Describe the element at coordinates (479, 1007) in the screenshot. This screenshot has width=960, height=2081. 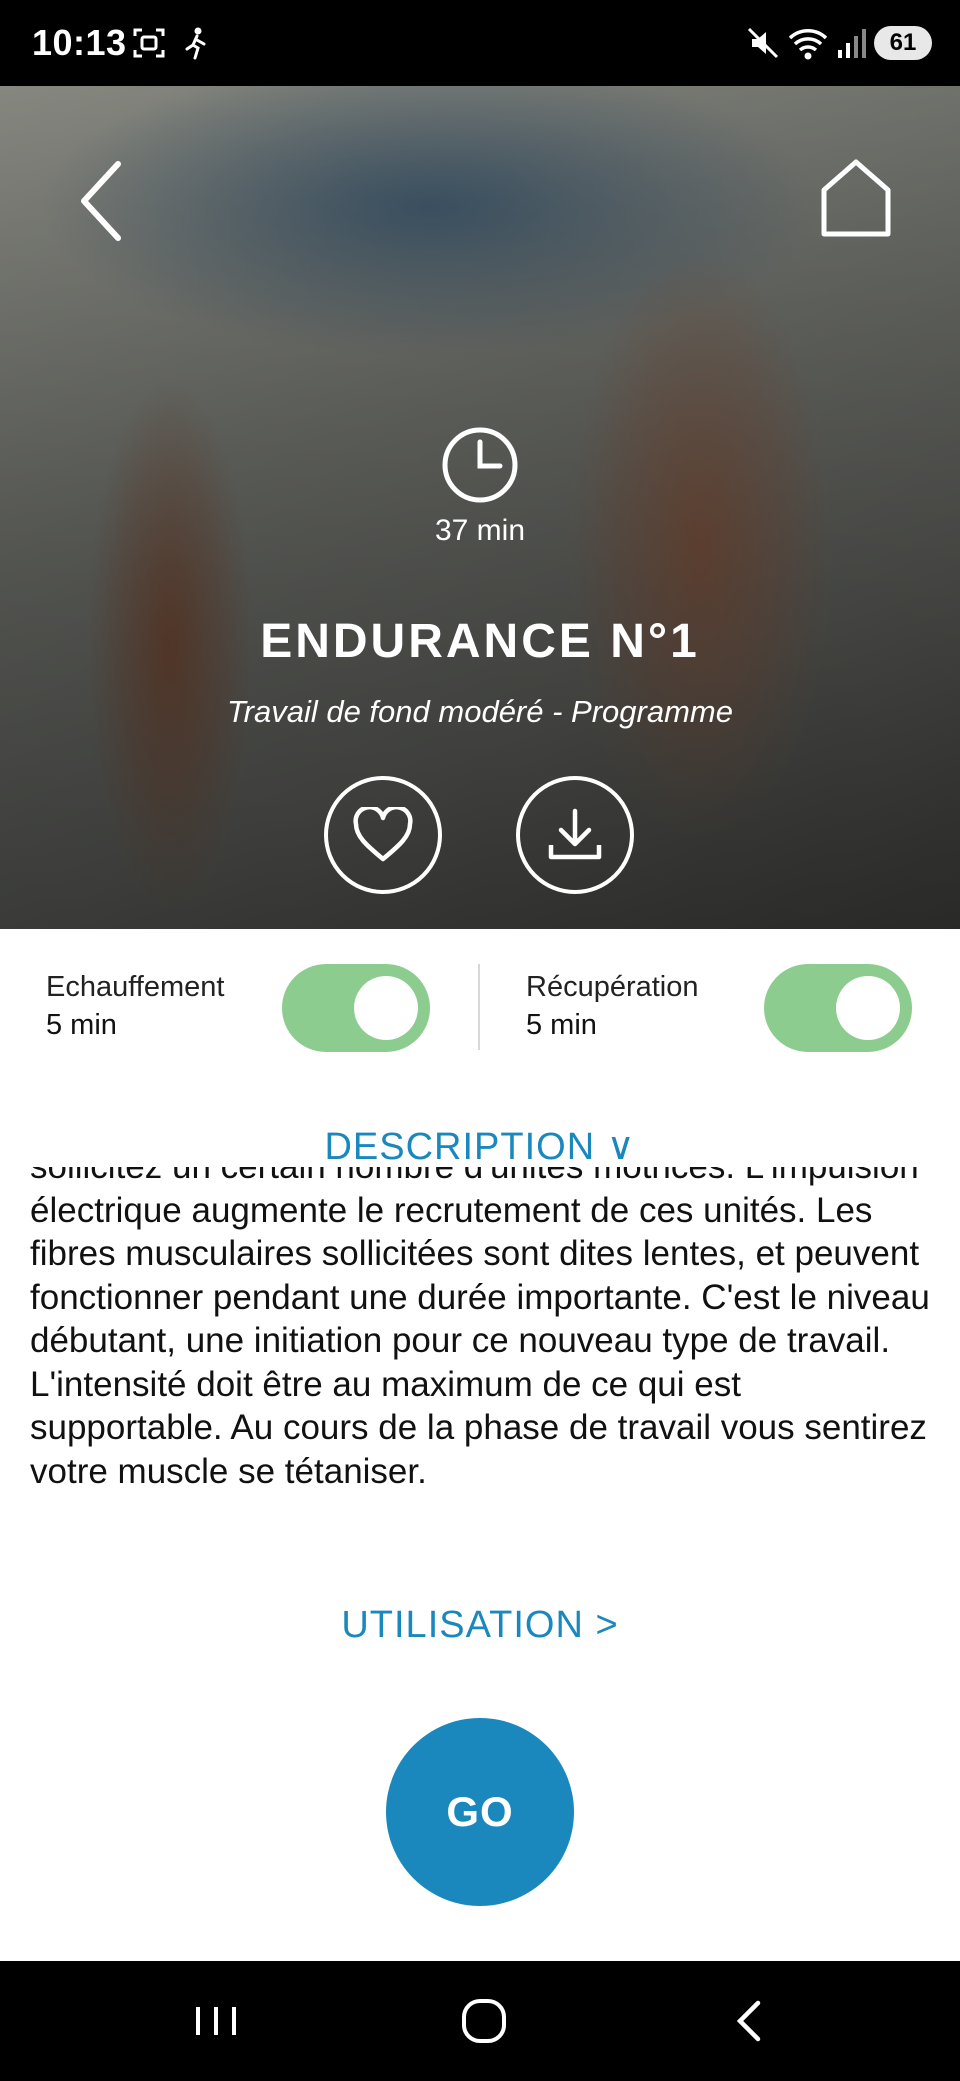
I see `divider` at that location.